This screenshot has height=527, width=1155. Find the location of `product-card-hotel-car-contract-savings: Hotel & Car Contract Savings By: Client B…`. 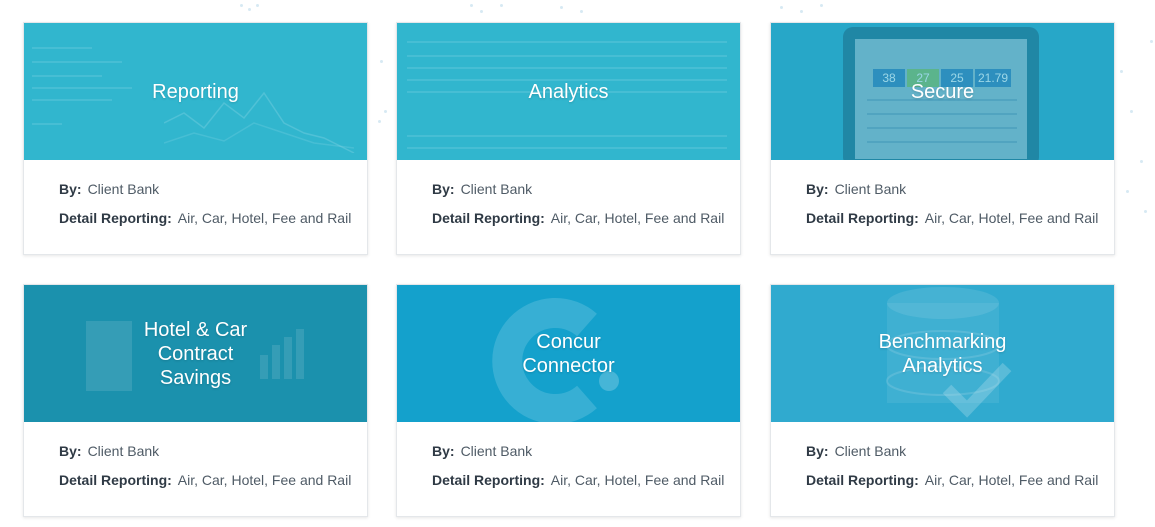

product-card-hotel-car-contract-savings: Hotel & Car Contract Savings By: Client B… is located at coordinates (195, 400).